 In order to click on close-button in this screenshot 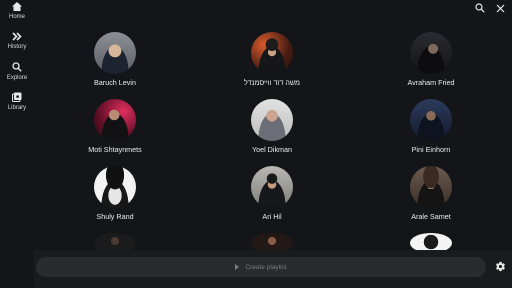, I will do `click(500, 9)`.